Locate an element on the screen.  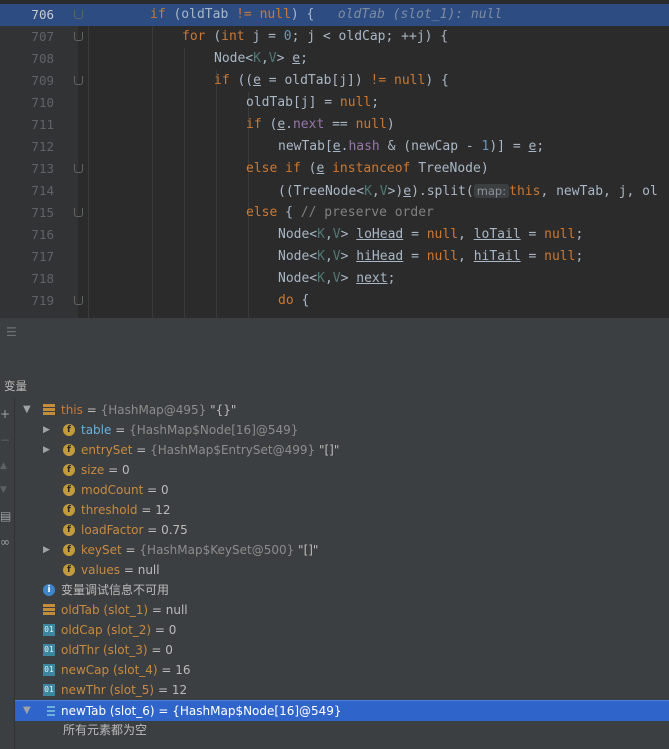
down-icon: ▼ is located at coordinates (7, 490).